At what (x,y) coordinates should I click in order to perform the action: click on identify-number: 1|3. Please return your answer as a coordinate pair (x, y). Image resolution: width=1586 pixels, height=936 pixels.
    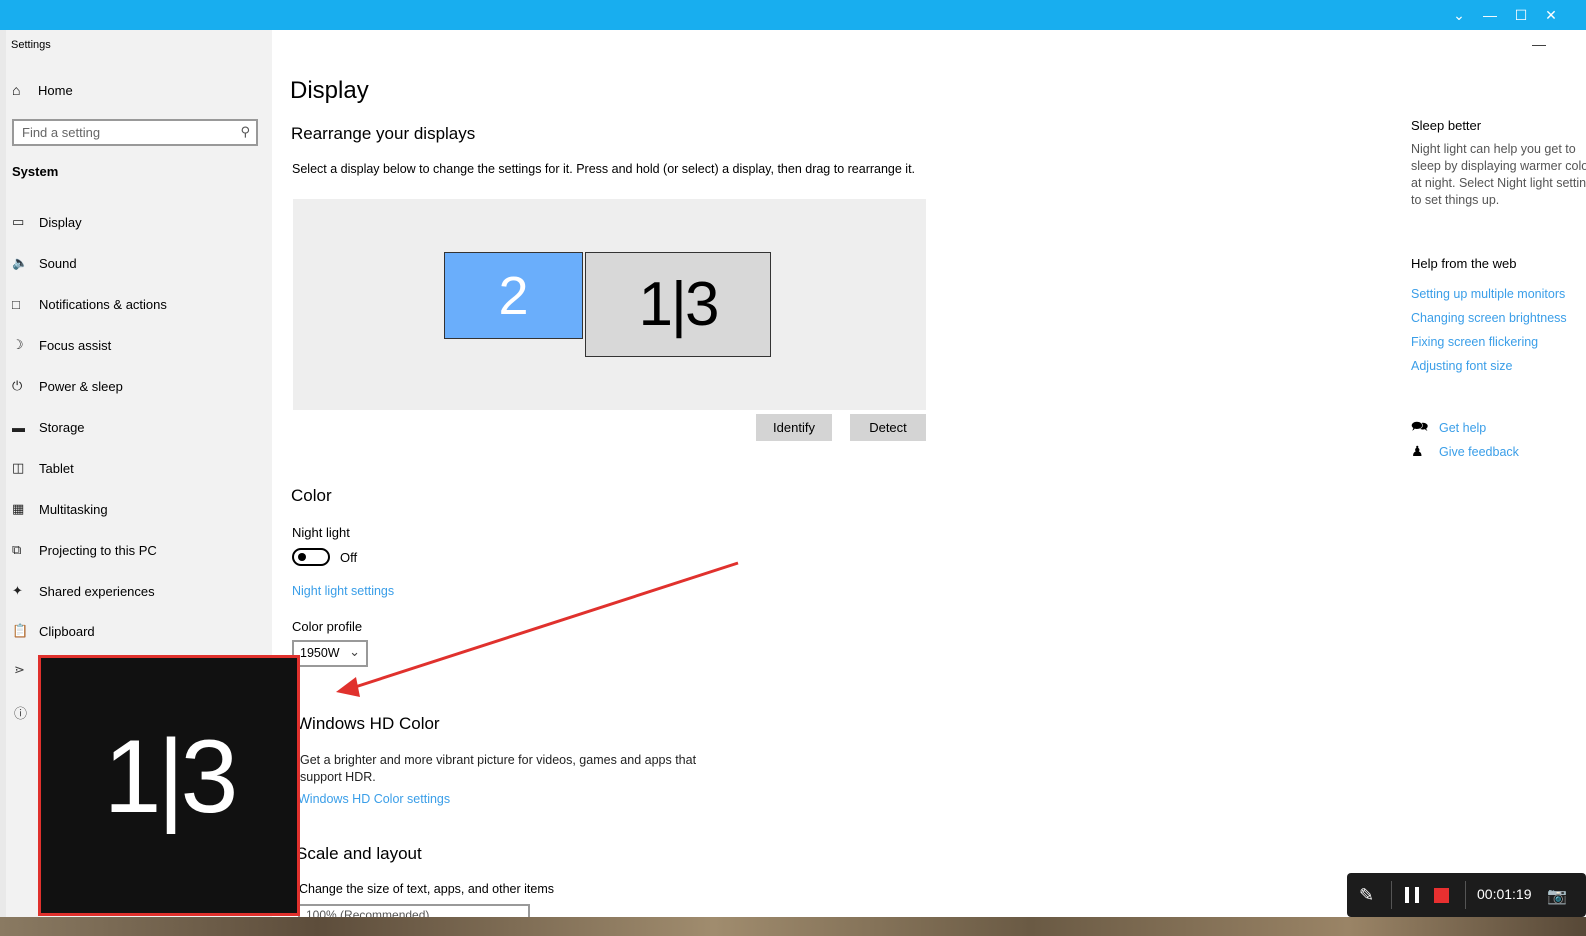
    Looking at the image, I should click on (171, 777).